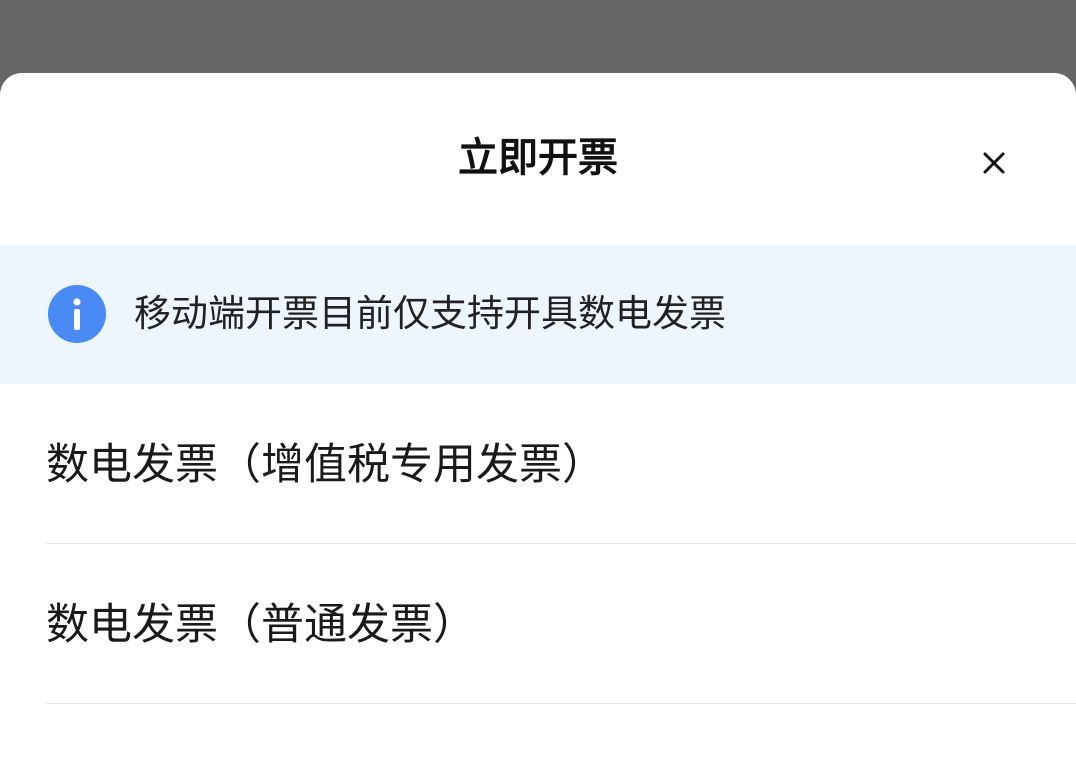 The height and width of the screenshot is (779, 1076). I want to click on close-button, so click(994, 163).